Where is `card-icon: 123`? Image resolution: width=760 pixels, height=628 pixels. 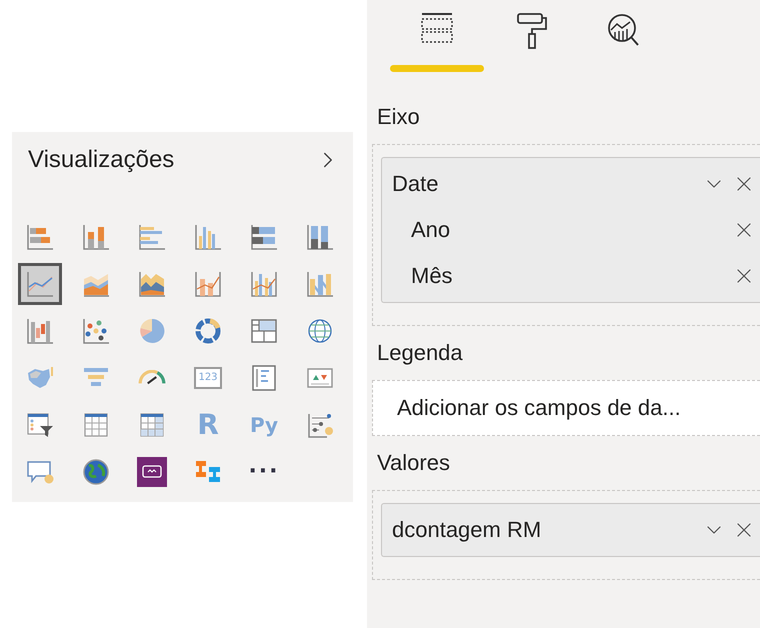 card-icon: 123 is located at coordinates (208, 377).